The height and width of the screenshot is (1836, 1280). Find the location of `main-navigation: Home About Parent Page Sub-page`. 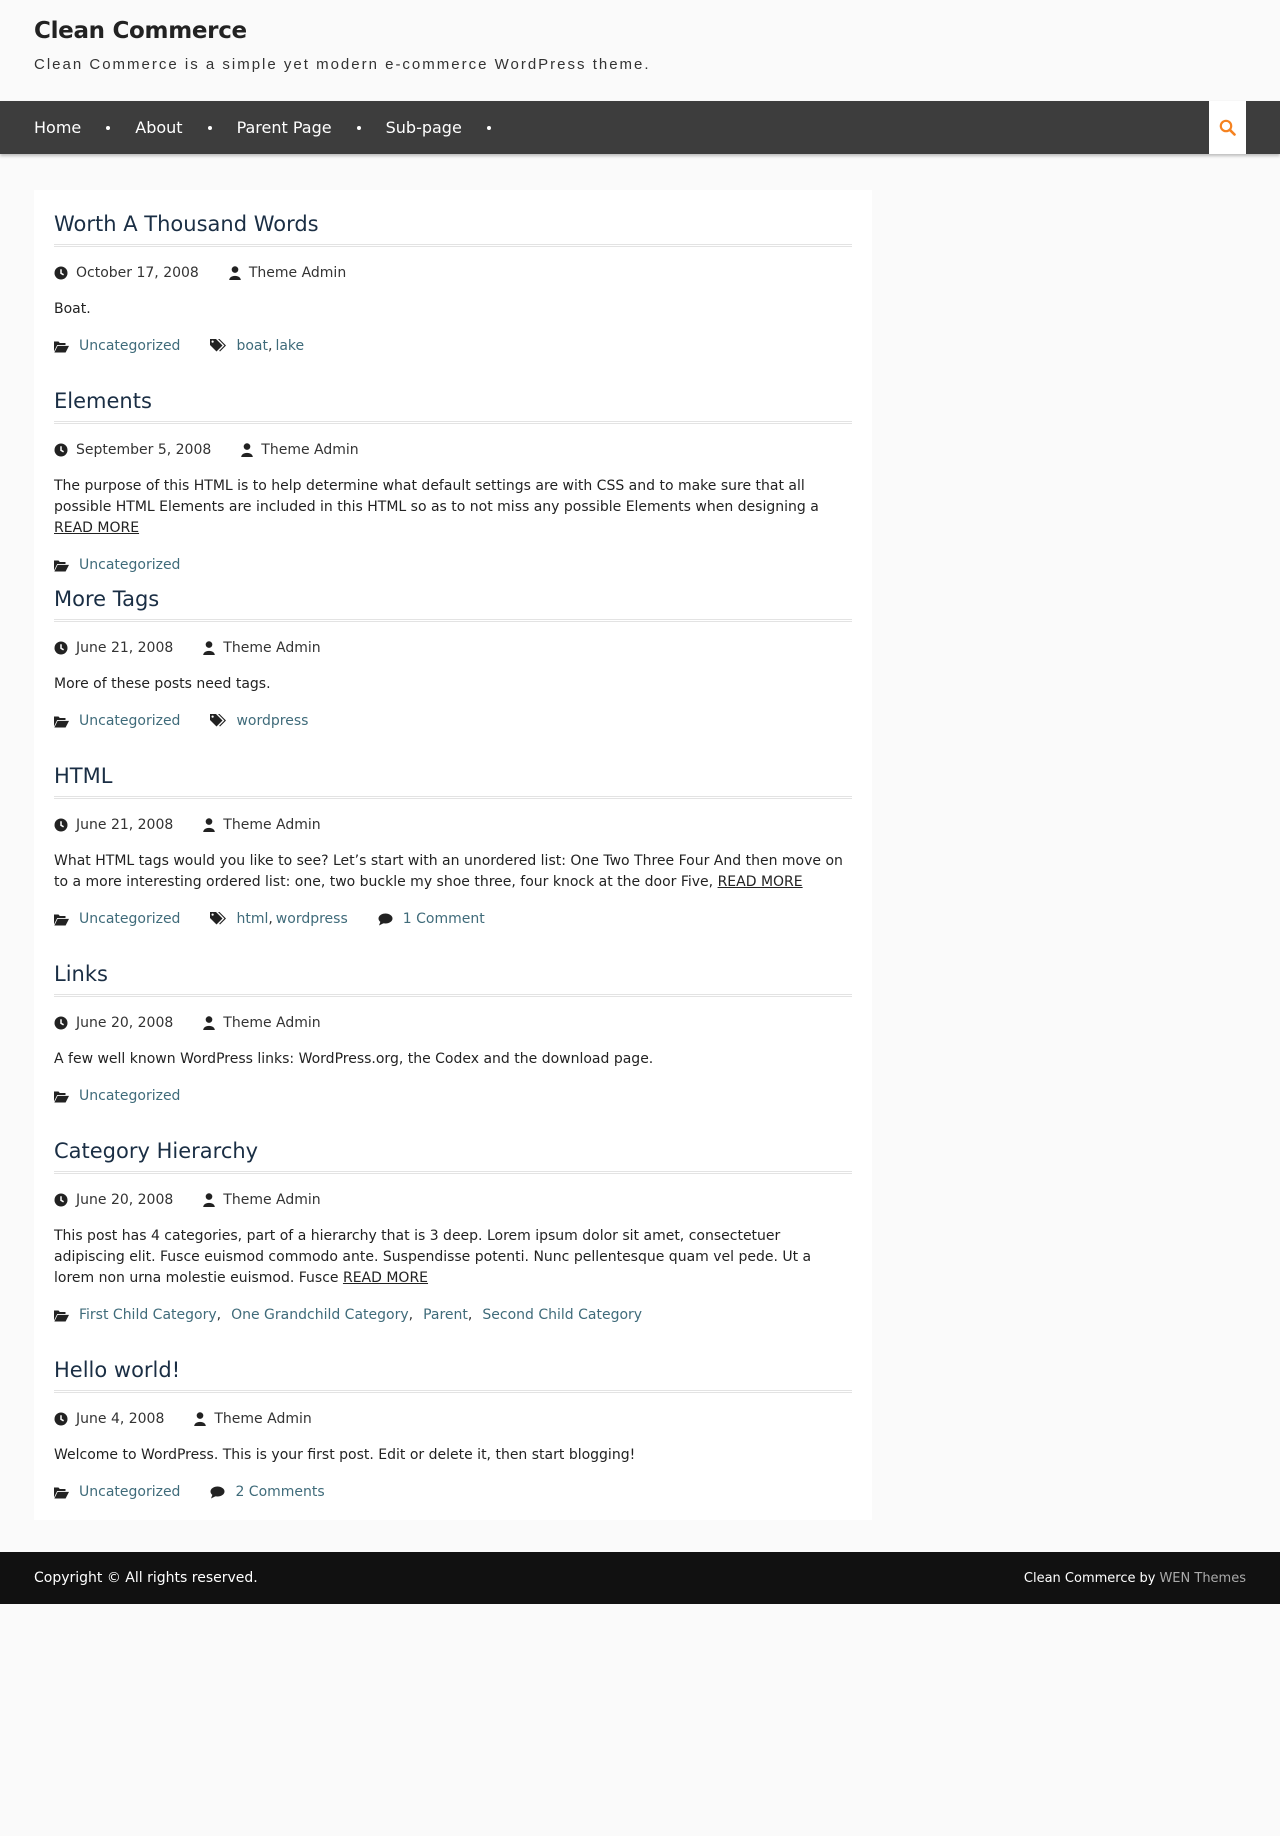

main-navigation: Home About Parent Page Sub-page is located at coordinates (640, 127).